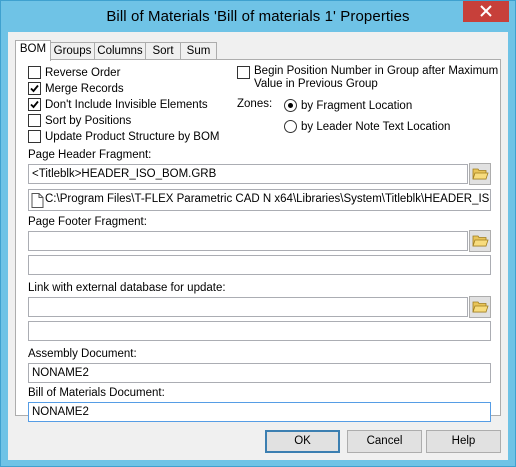 The height and width of the screenshot is (467, 516). Describe the element at coordinates (290, 126) in the screenshot. I see `by-leader-note-radio` at that location.